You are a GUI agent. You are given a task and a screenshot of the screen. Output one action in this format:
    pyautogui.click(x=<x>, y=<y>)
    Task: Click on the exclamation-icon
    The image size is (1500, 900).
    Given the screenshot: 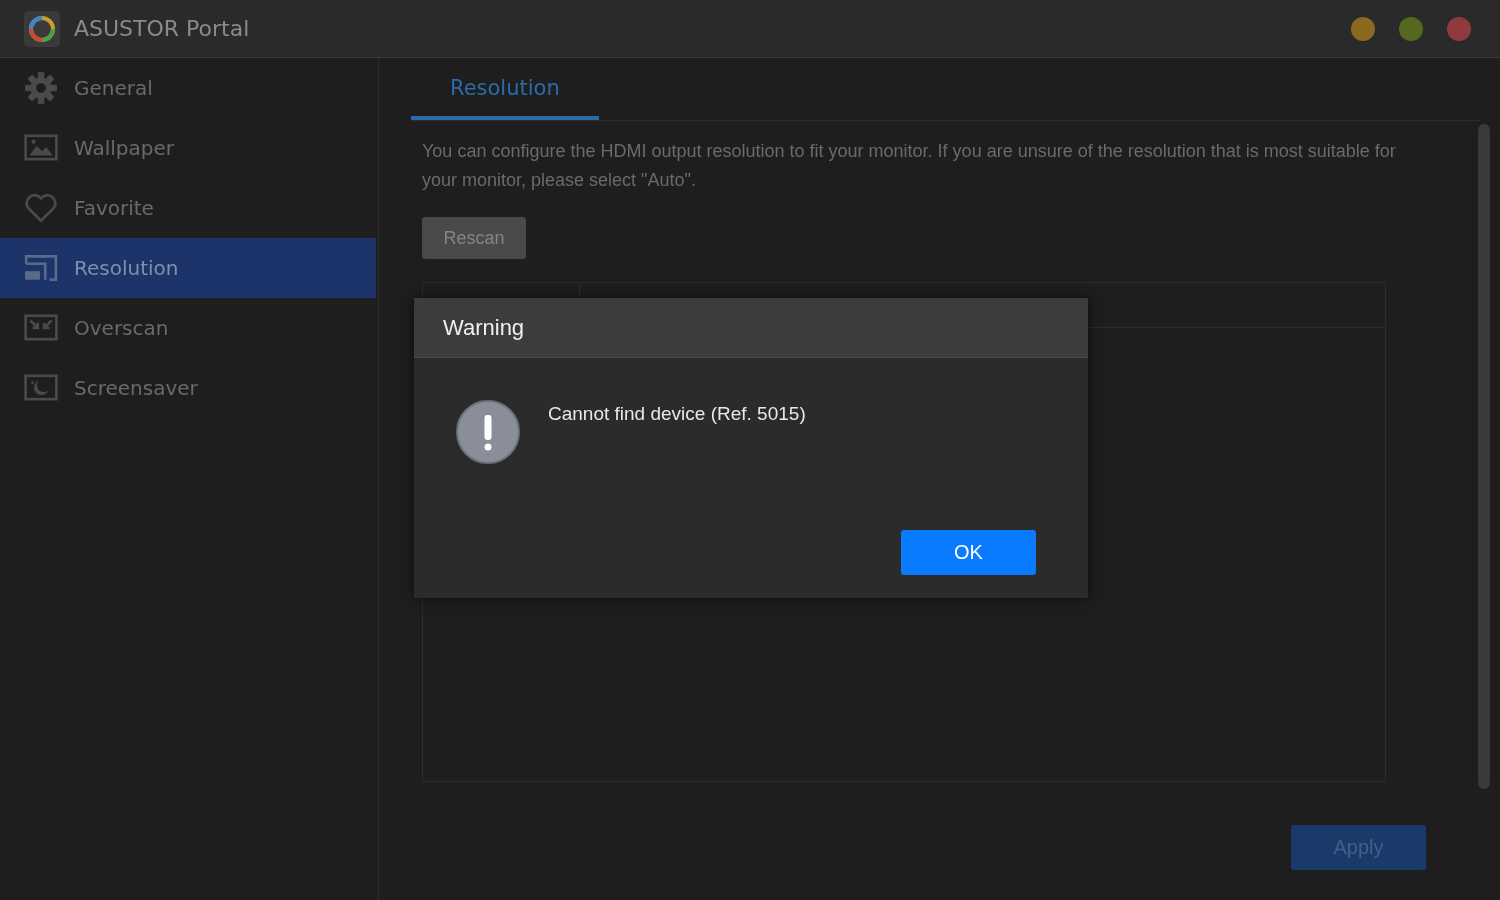 What is the action you would take?
    pyautogui.click(x=488, y=432)
    